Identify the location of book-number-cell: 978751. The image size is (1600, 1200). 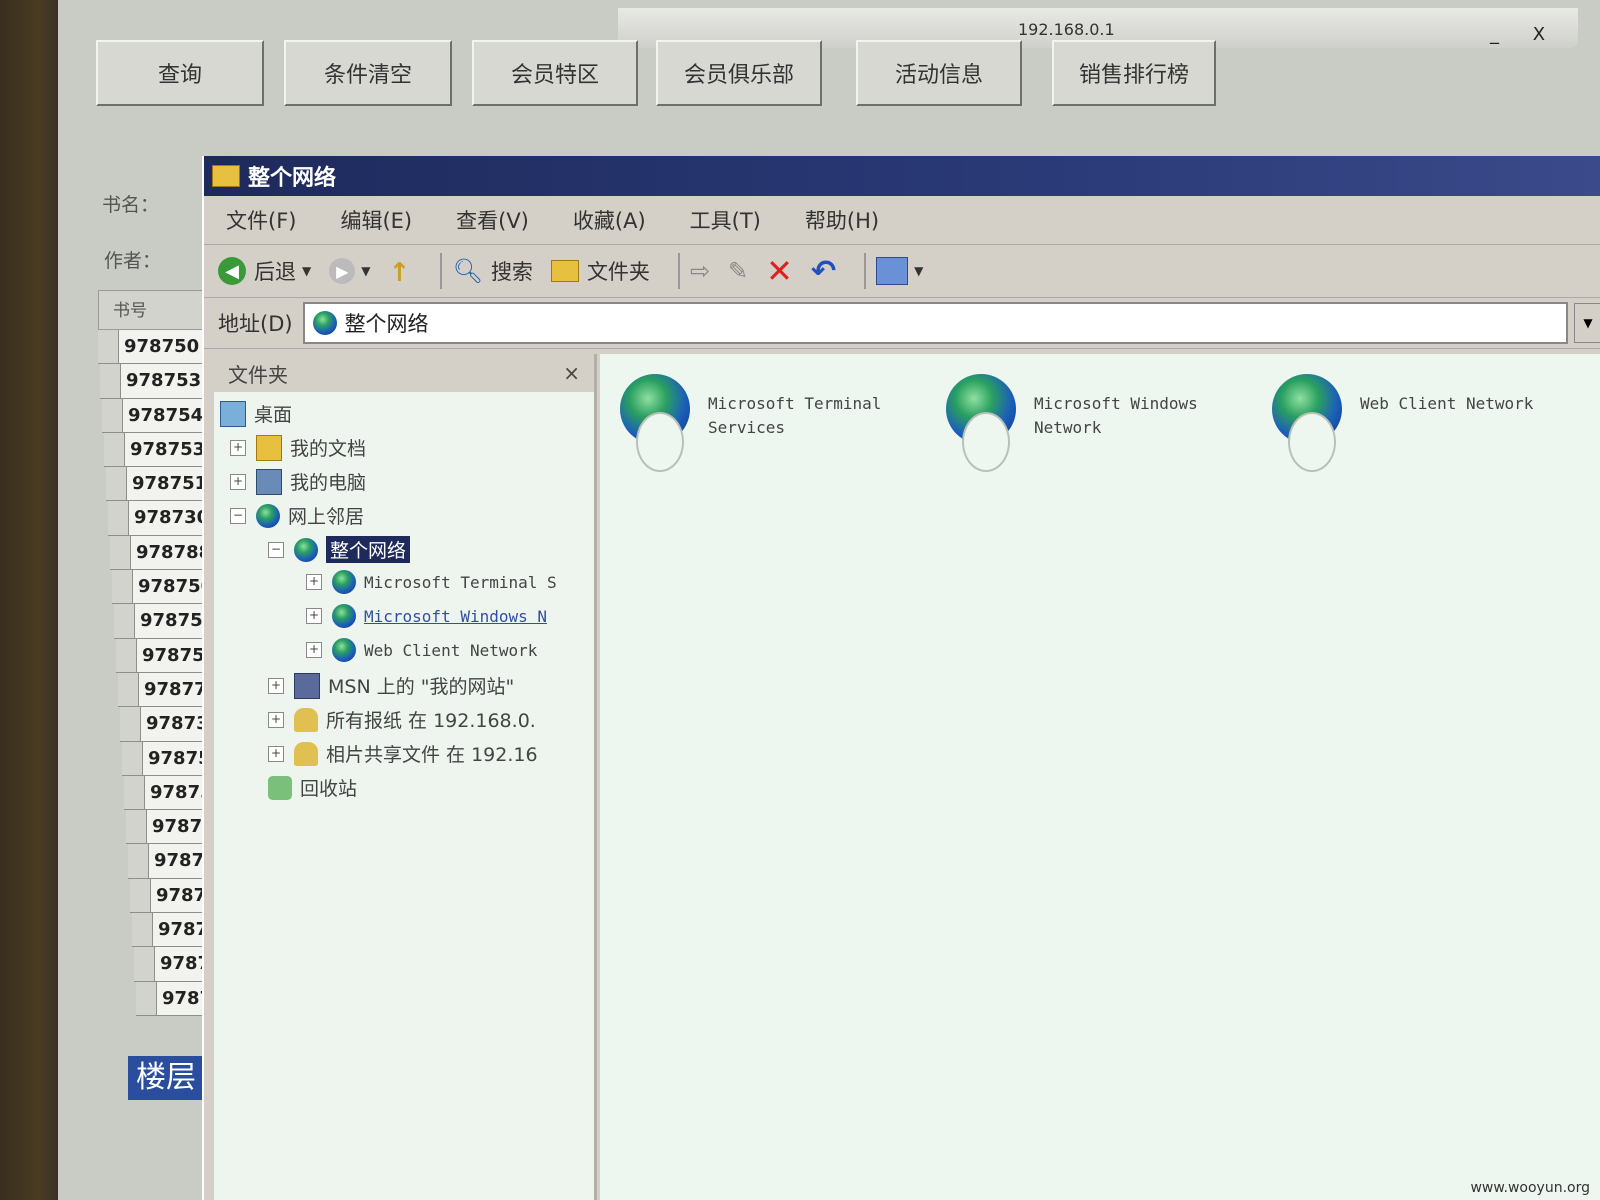
(170, 484).